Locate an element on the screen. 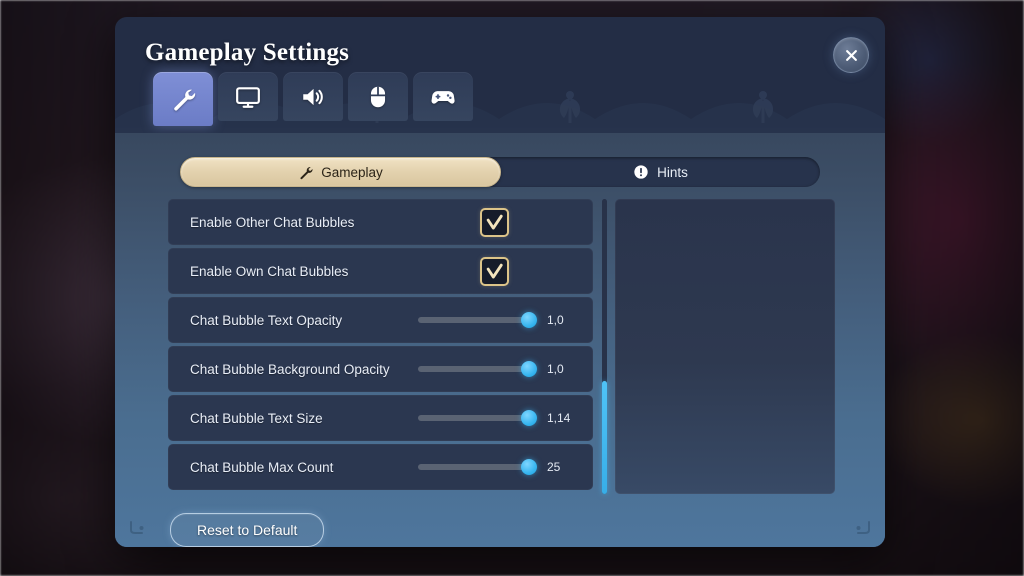 The height and width of the screenshot is (576, 1024). tab-gamepad is located at coordinates (443, 96).